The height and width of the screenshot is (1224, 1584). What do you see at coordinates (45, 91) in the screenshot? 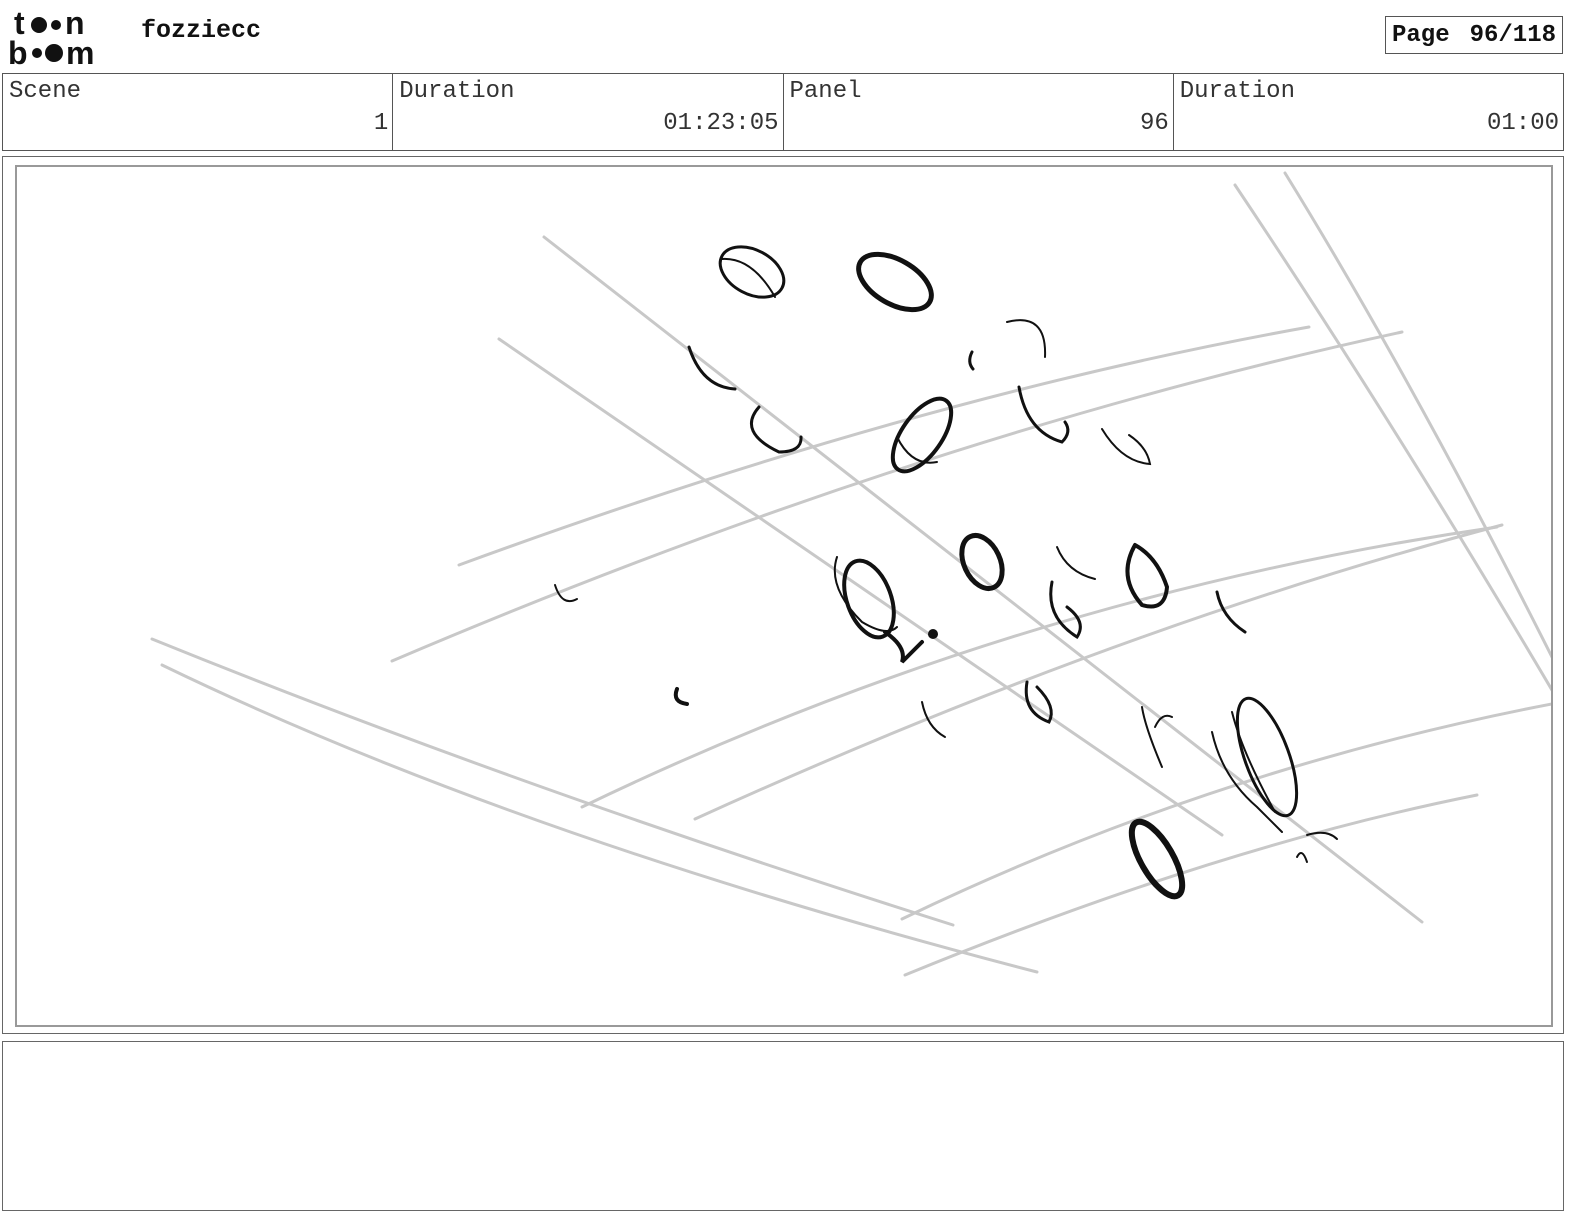
I see `scene-label: Scene` at bounding box center [45, 91].